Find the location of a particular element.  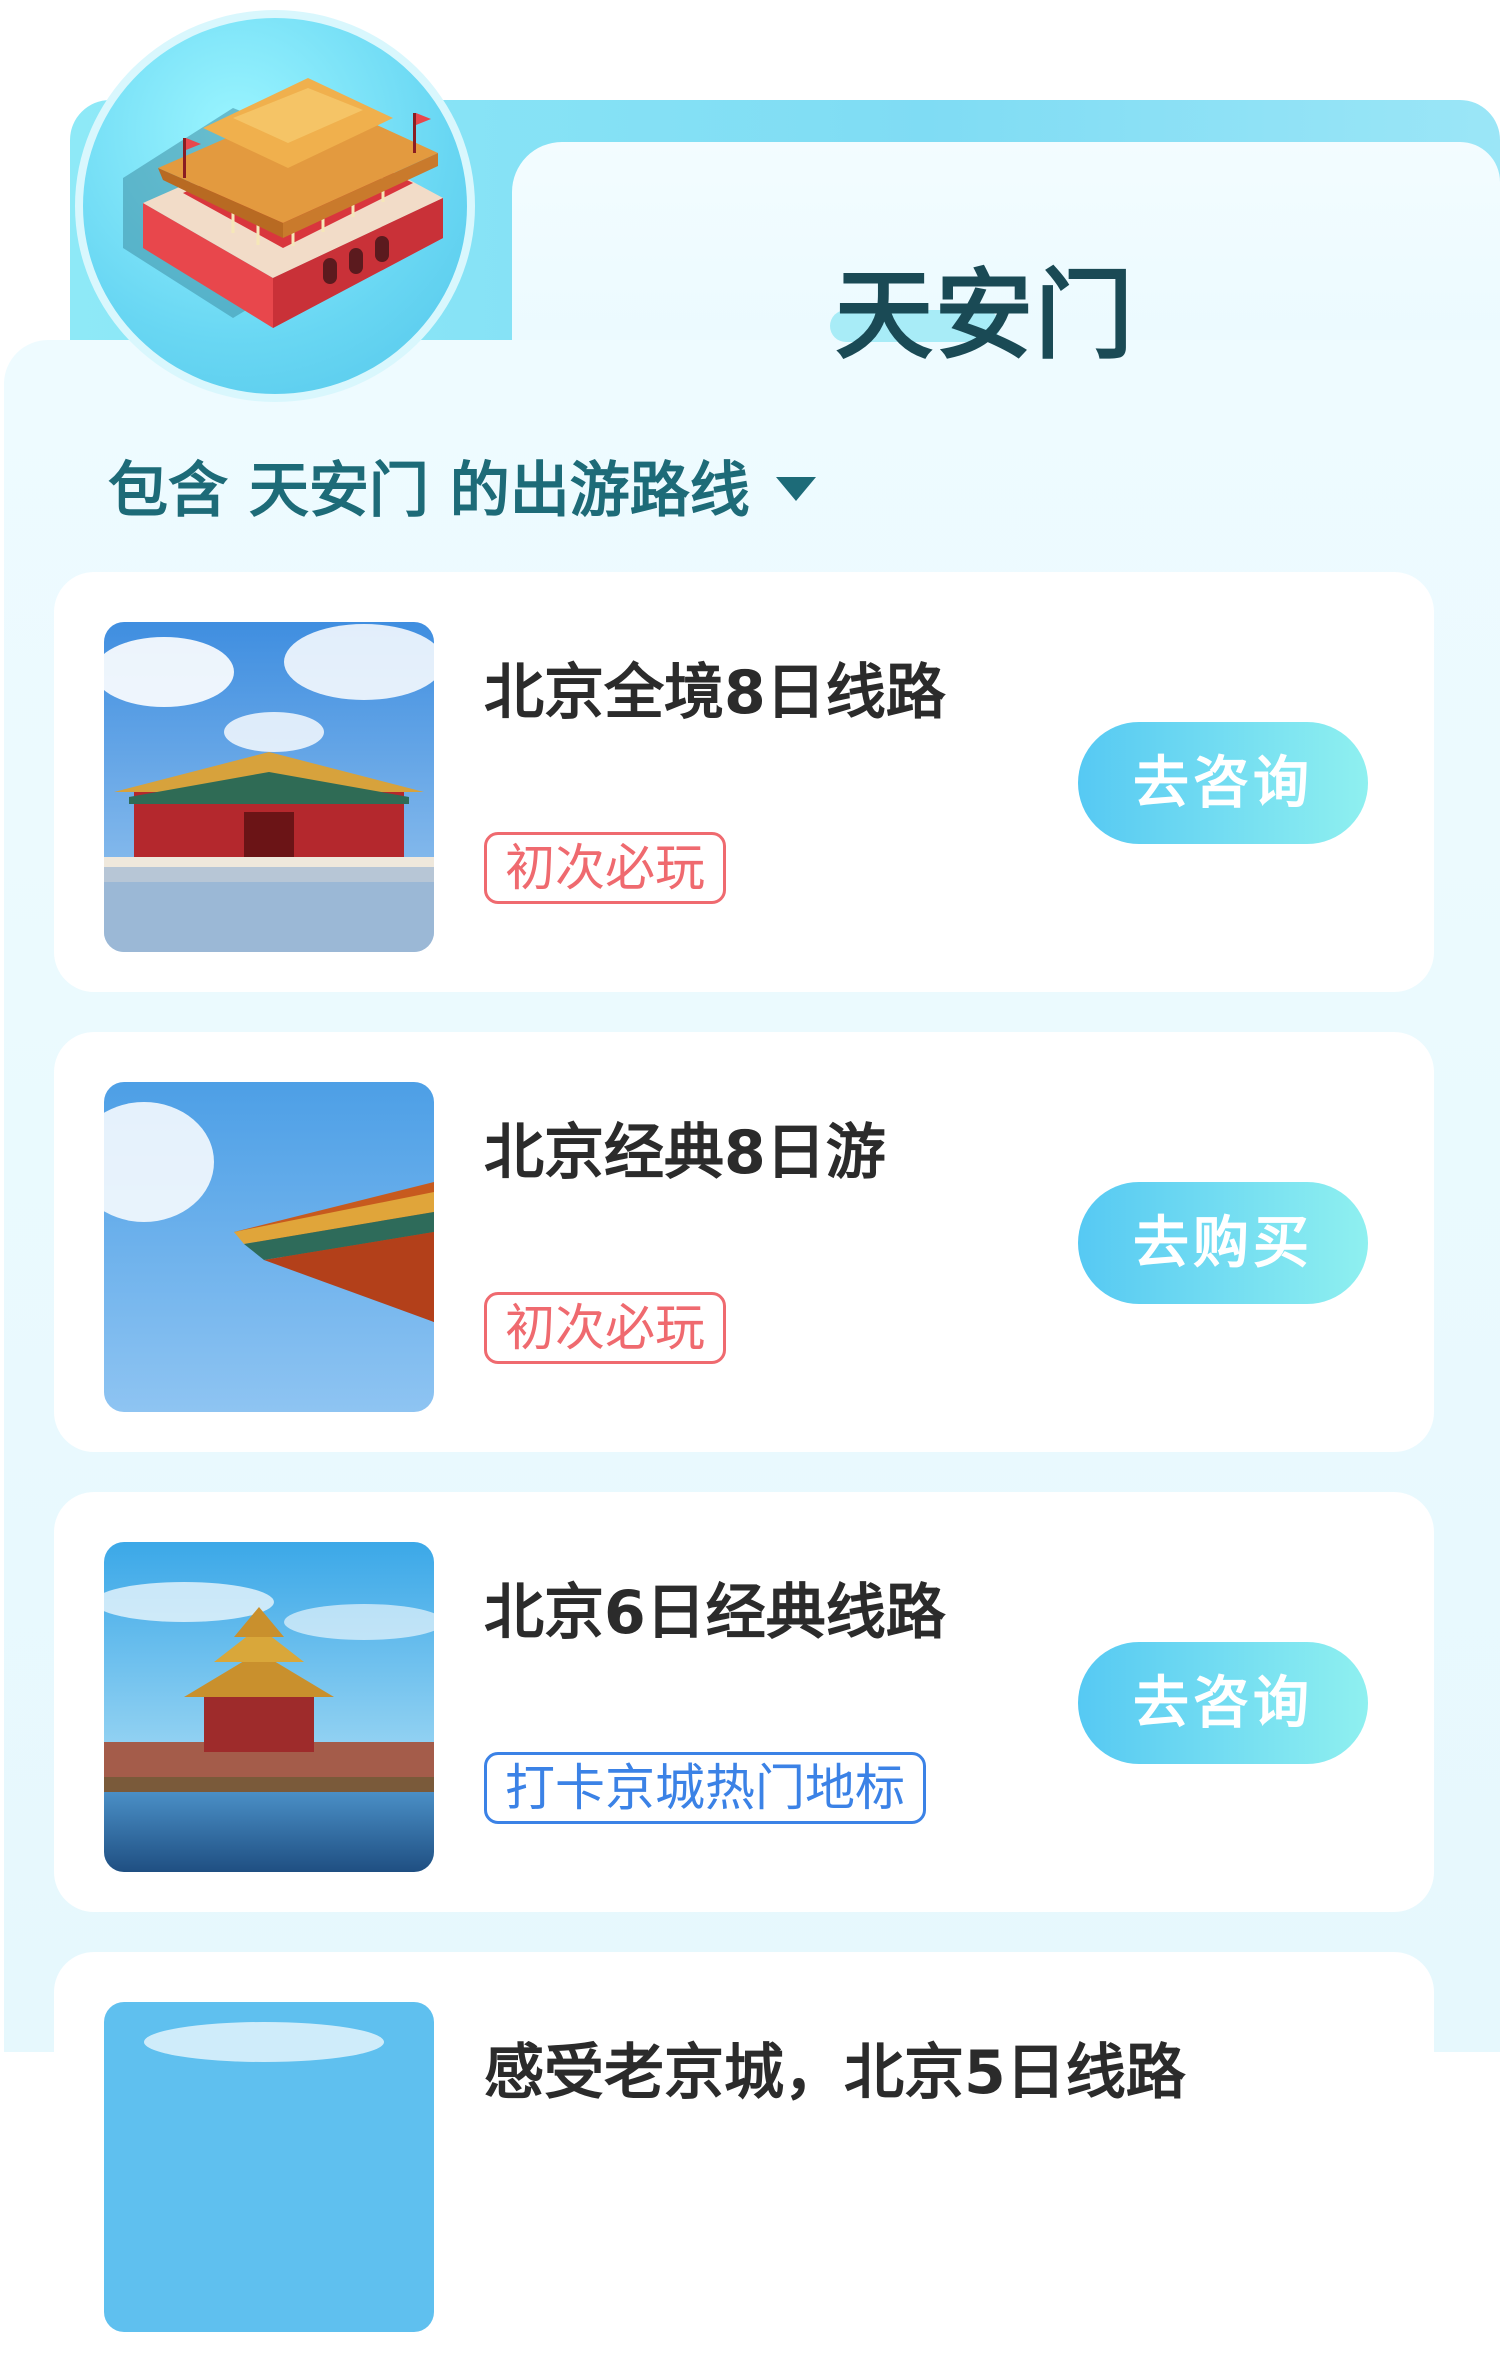

routes-filter: 包含 天安门 的出游路线 is located at coordinates (462, 485).